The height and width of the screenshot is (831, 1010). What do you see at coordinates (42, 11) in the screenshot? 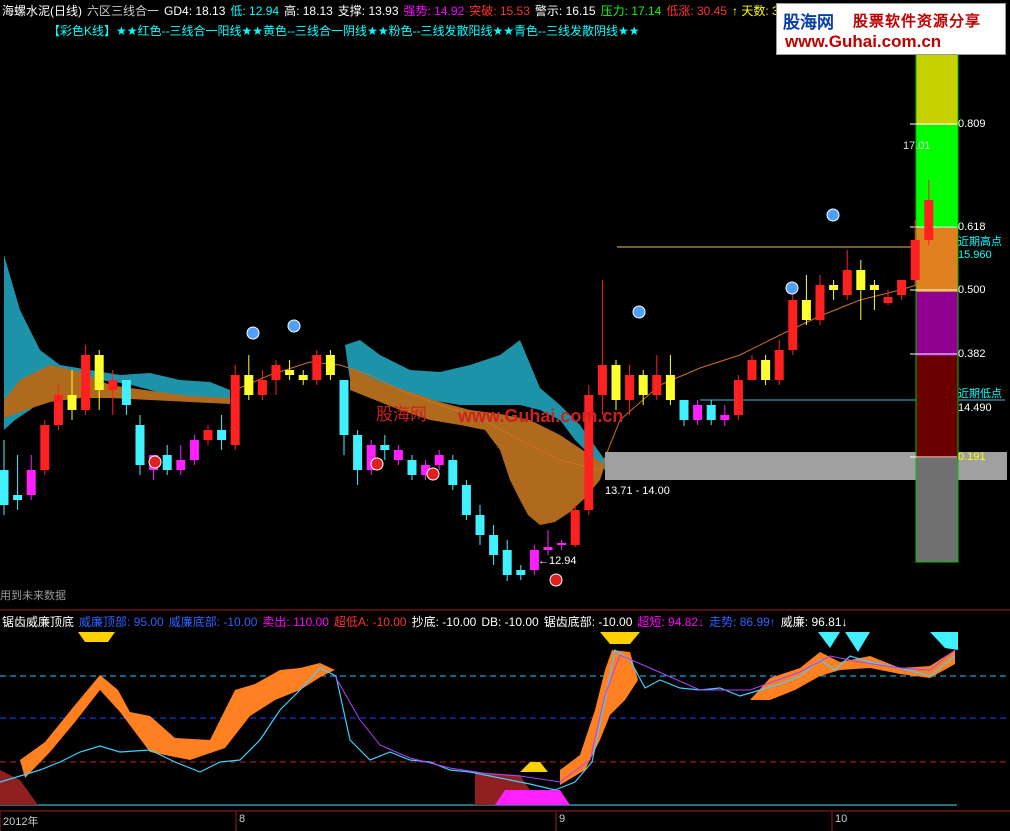
I see `stock-title: 海螺水泥(日线)` at bounding box center [42, 11].